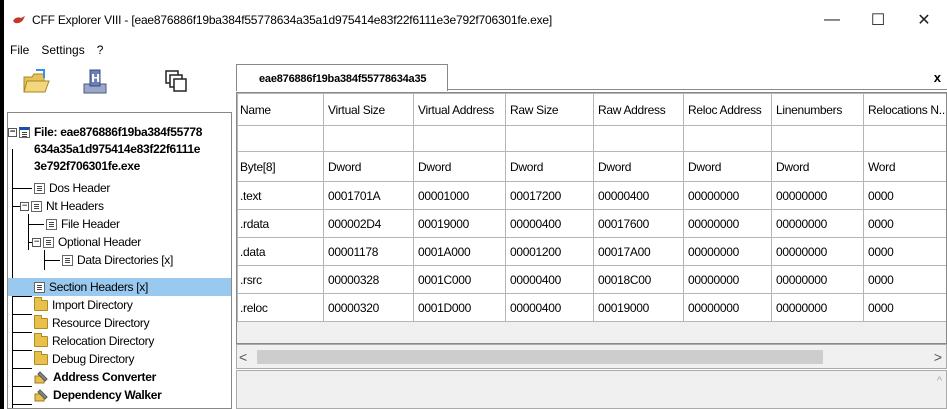  I want to click on column-header: Reloc Address, so click(727, 109).